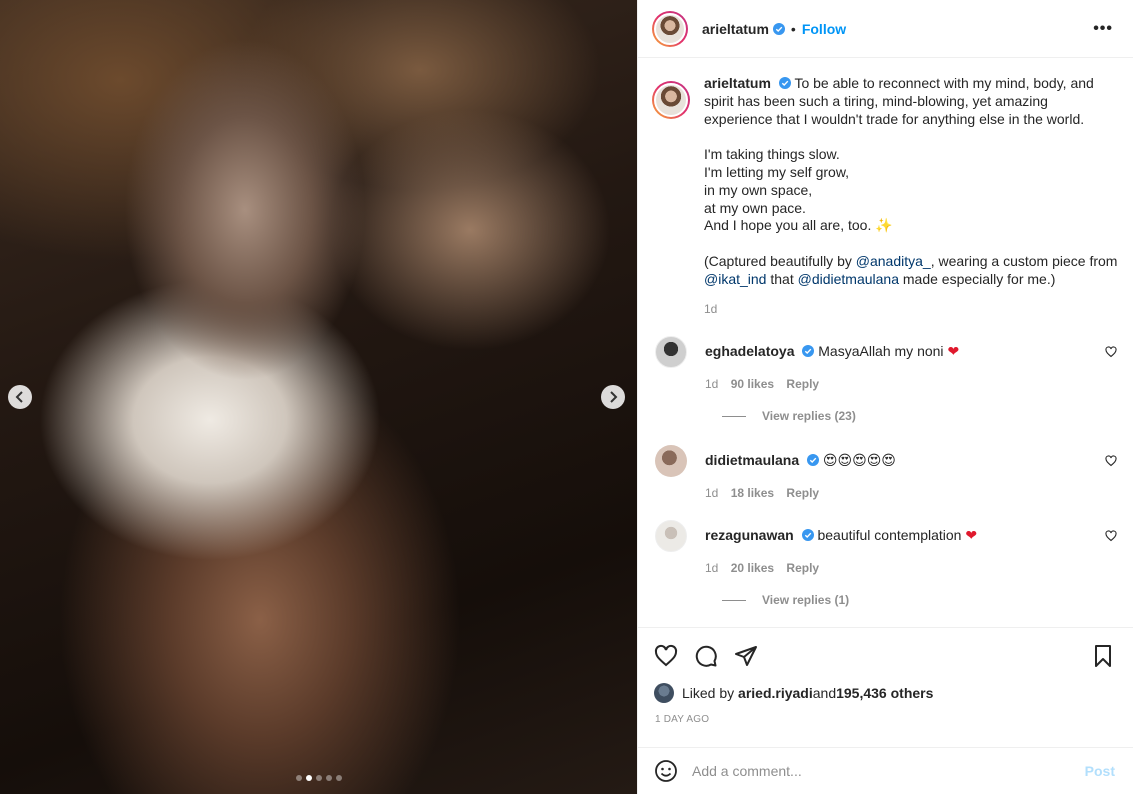 The height and width of the screenshot is (794, 1133). I want to click on previous-photo-button, so click(20, 397).